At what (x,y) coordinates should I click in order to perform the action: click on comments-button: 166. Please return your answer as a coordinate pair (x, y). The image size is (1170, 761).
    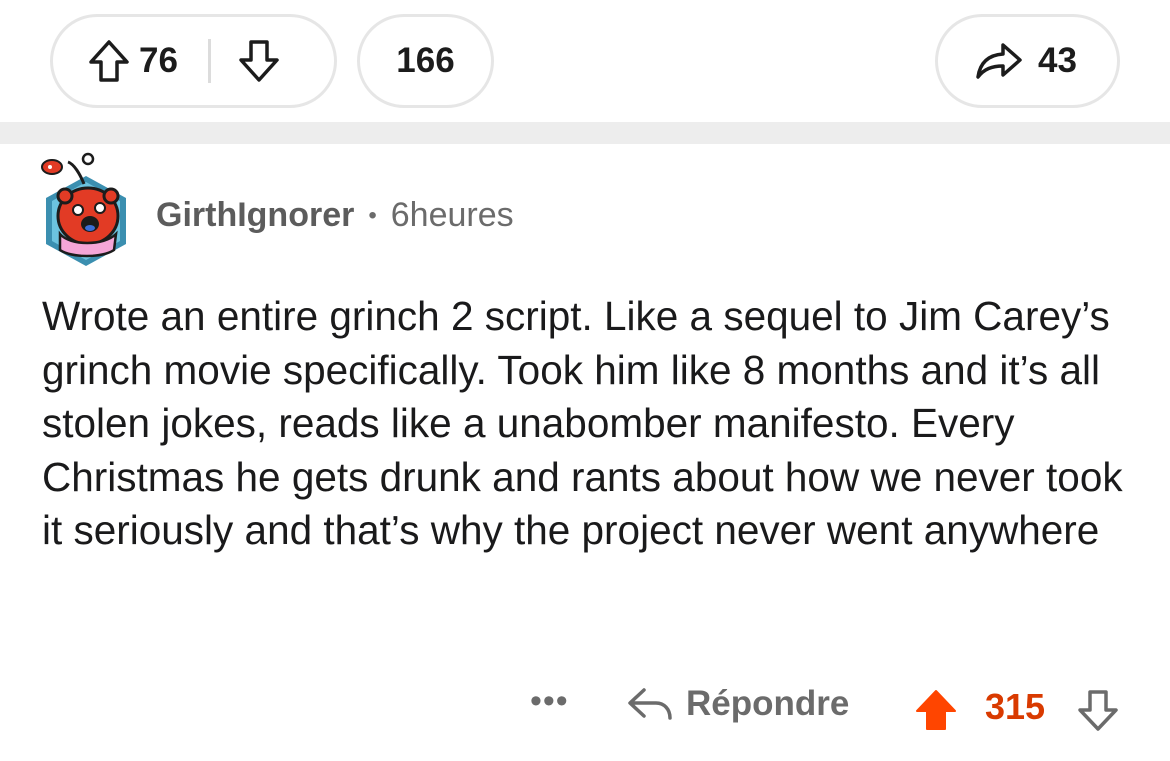
    Looking at the image, I should click on (425, 61).